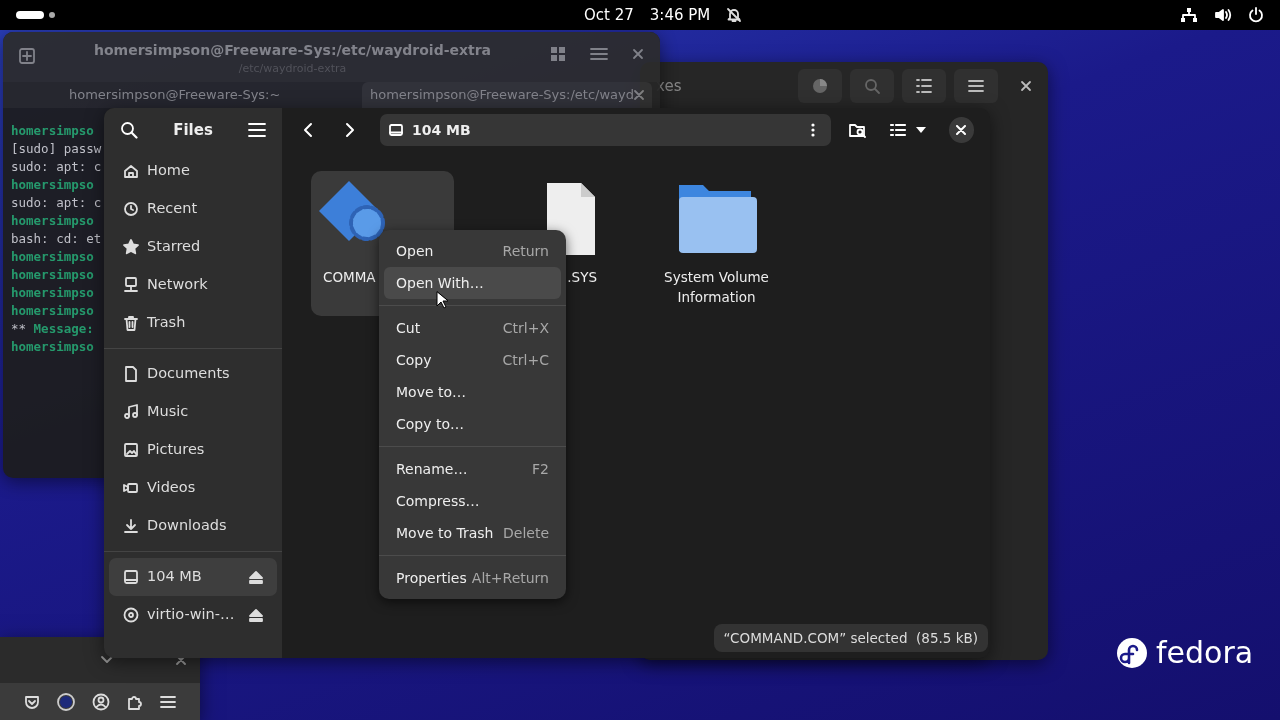  What do you see at coordinates (1205, 653) in the screenshot?
I see `brand-wordmark: fedora` at bounding box center [1205, 653].